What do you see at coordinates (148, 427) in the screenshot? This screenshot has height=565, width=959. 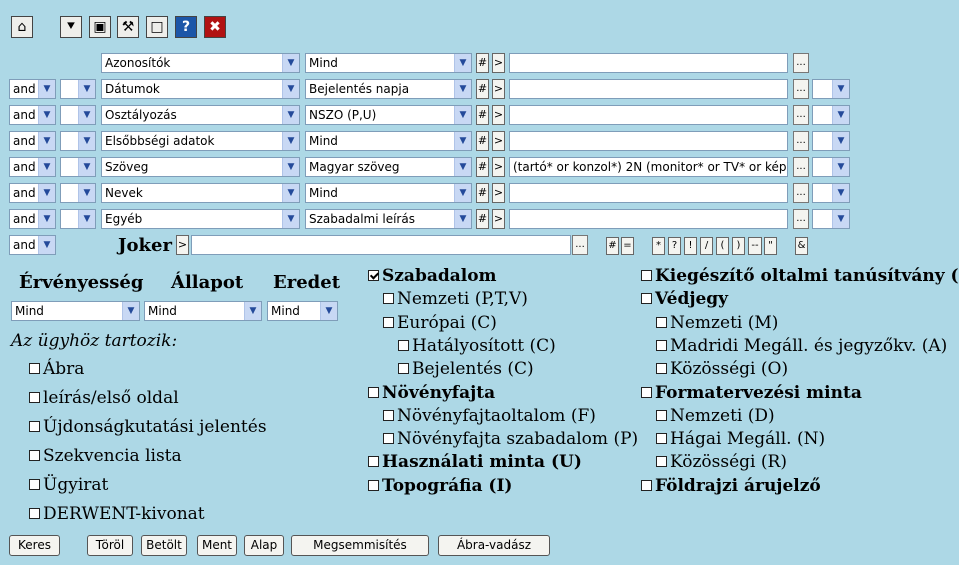 I see `case-item: Újdonságkutatási jelentés` at bounding box center [148, 427].